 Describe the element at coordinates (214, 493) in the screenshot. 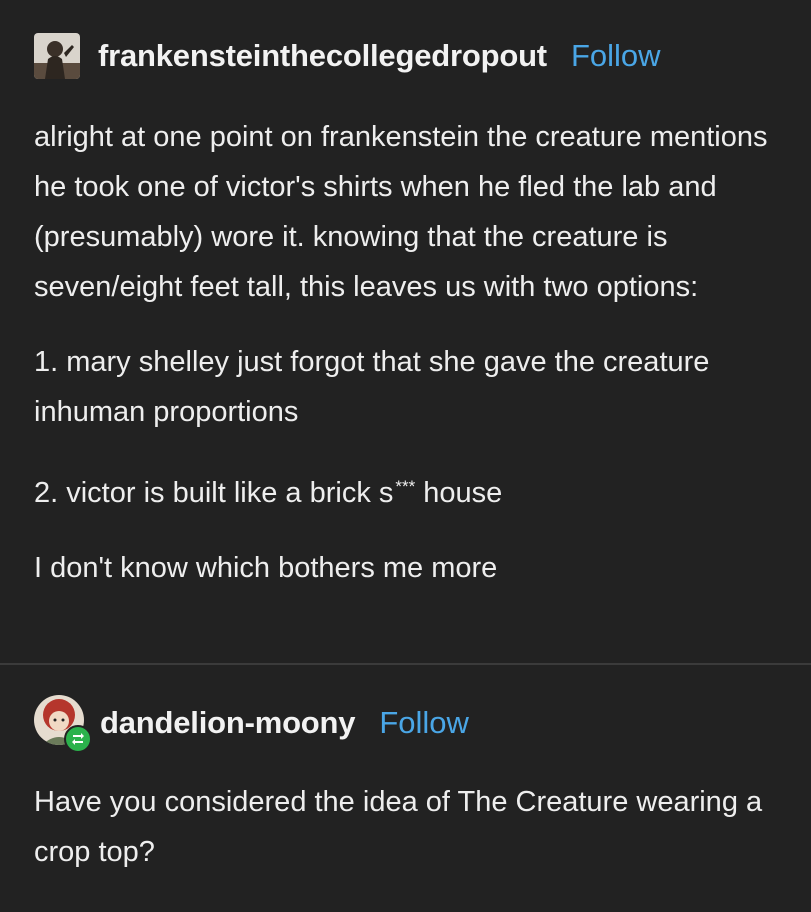

I see `option-two-prefix: 2. victor is built like a brick s` at that location.